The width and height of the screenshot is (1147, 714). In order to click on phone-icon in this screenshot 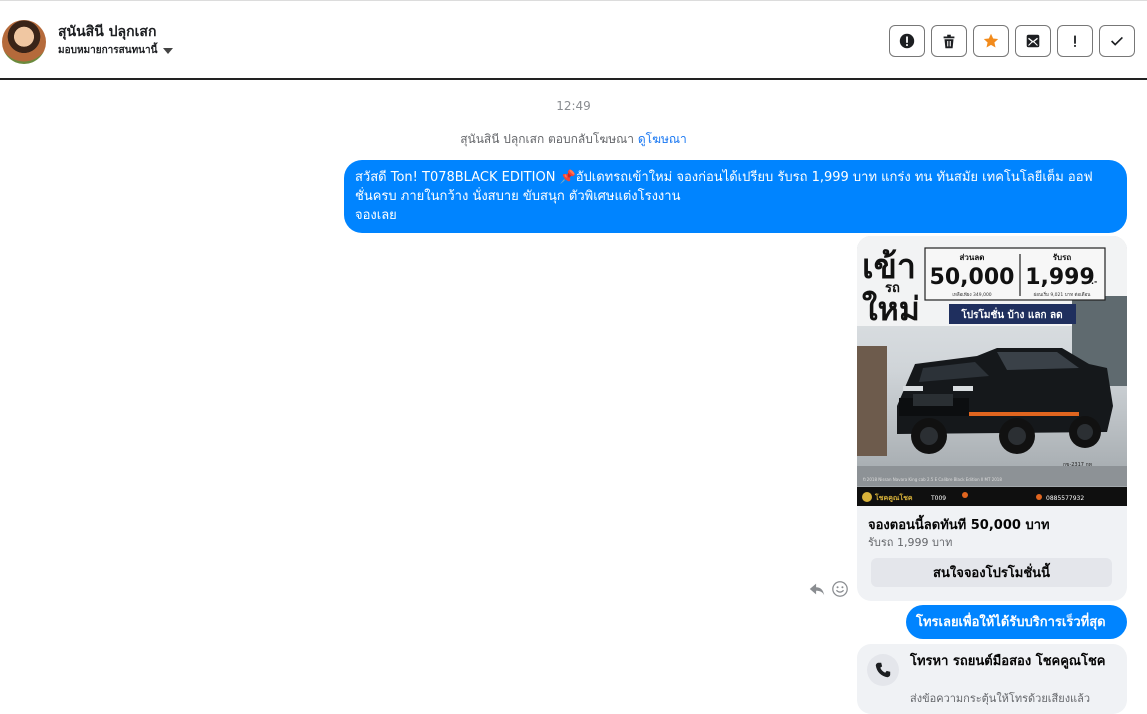, I will do `click(883, 670)`.